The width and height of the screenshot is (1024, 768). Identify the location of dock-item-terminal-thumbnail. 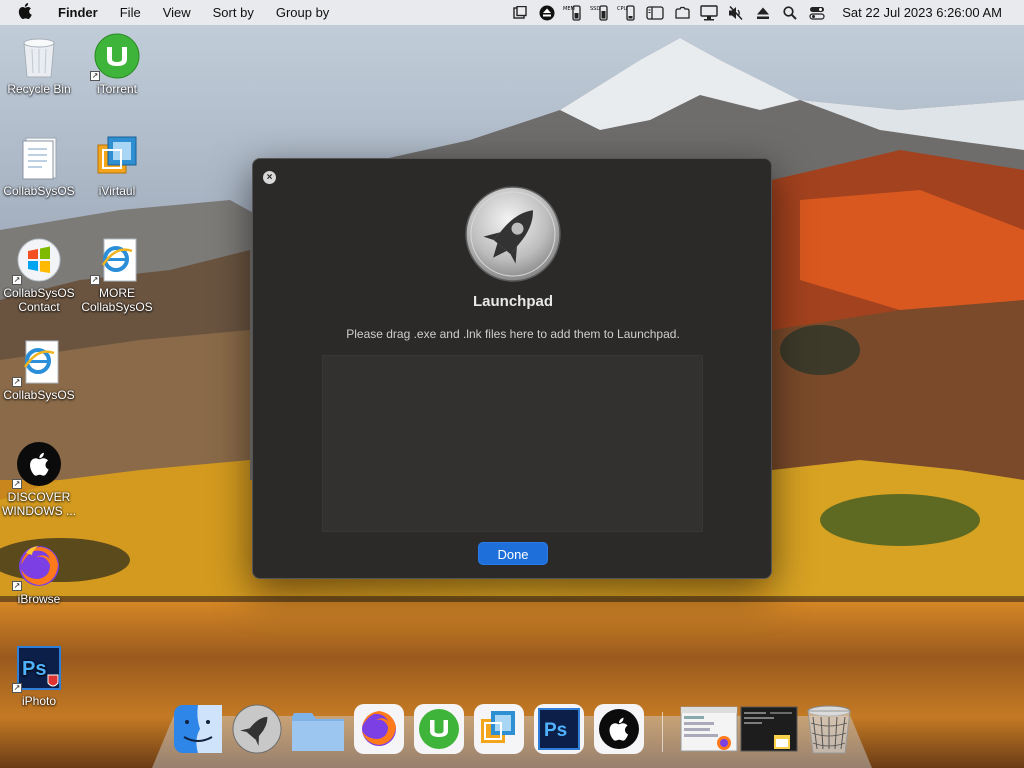
(769, 729).